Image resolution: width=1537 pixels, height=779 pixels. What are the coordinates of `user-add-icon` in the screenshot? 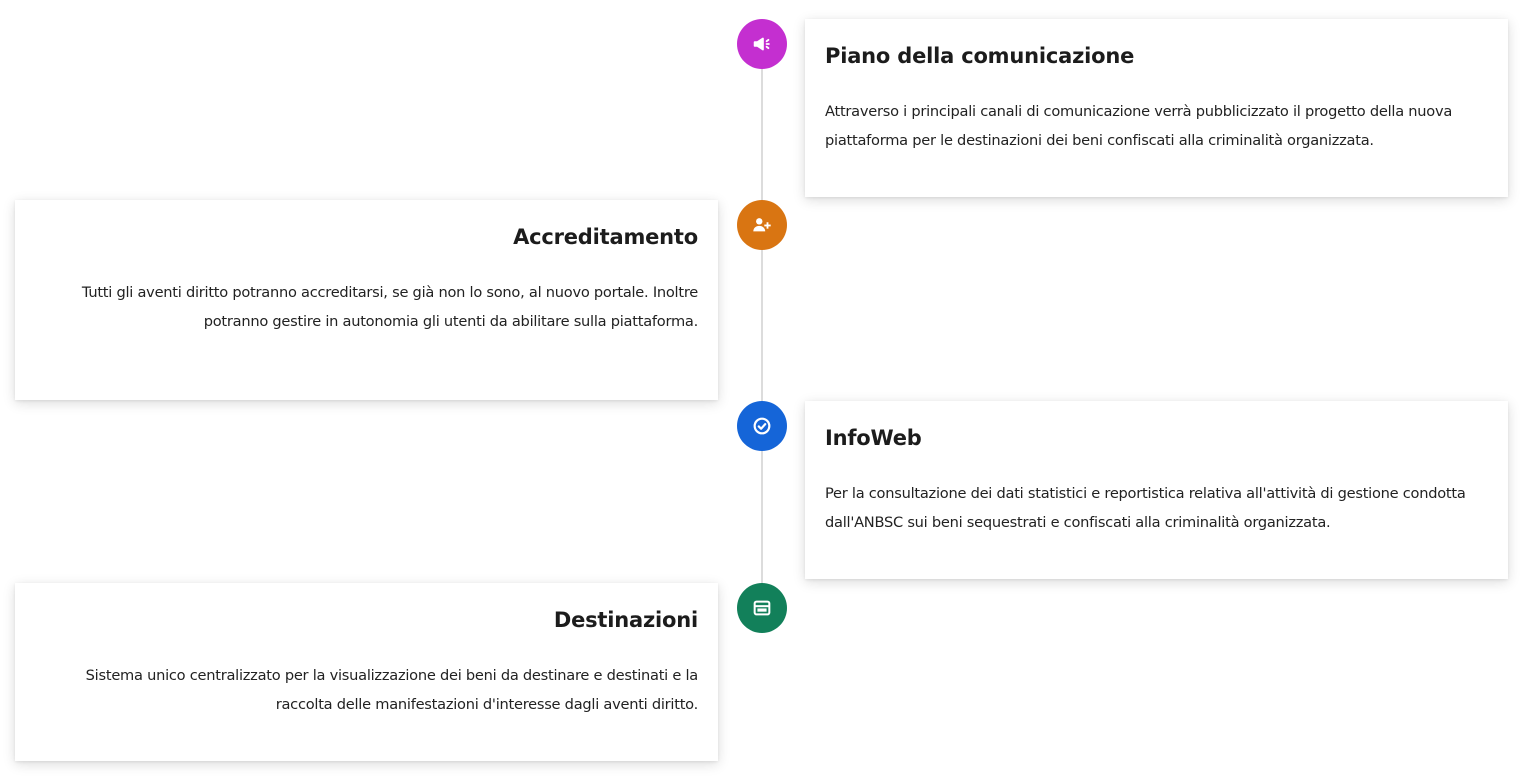 It's located at (762, 225).